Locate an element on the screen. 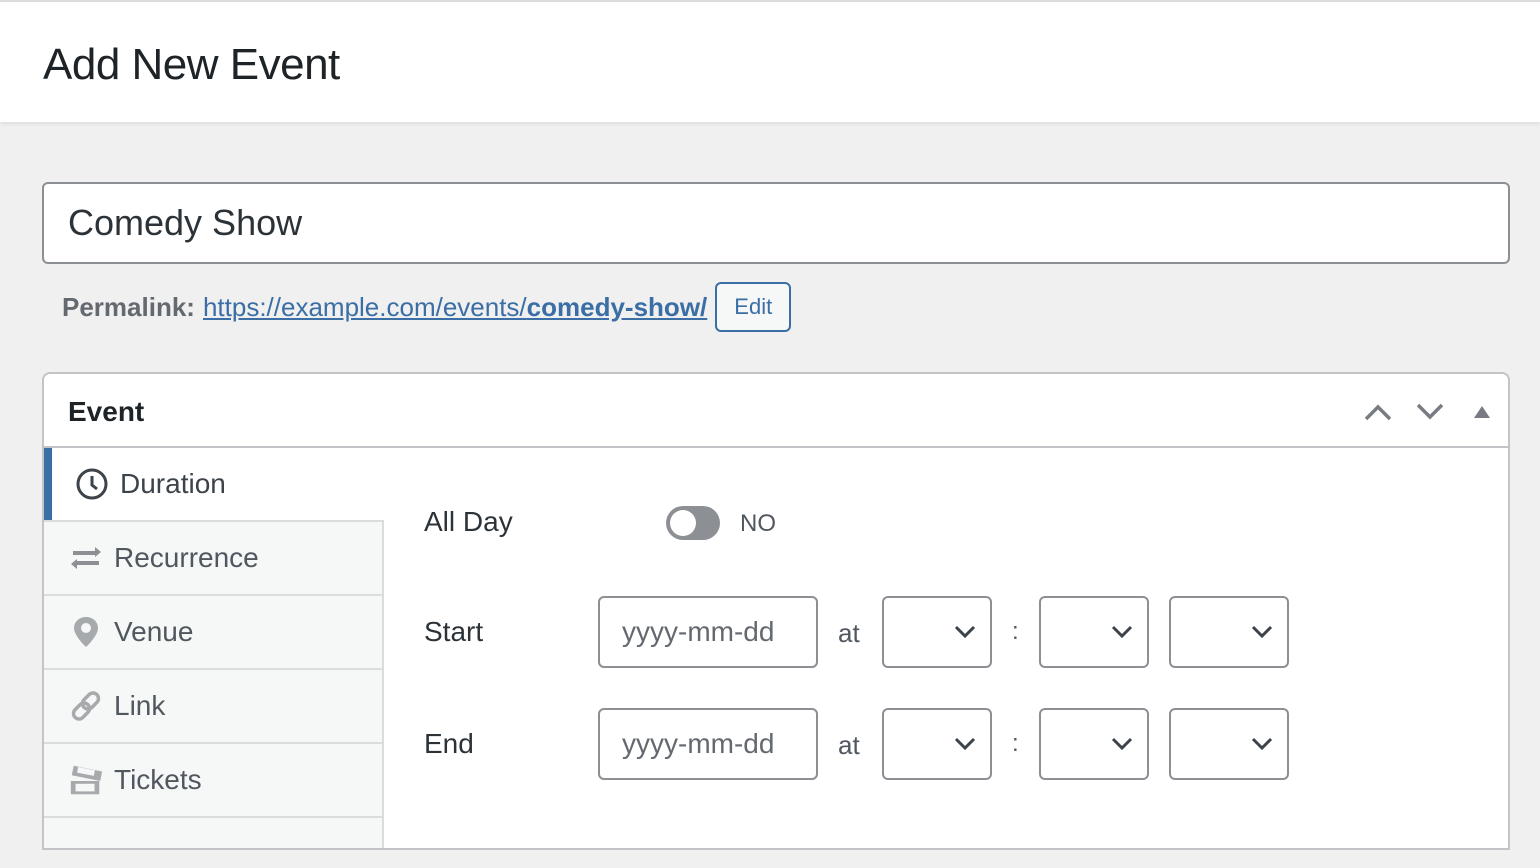  tab-label: Duration is located at coordinates (173, 483).